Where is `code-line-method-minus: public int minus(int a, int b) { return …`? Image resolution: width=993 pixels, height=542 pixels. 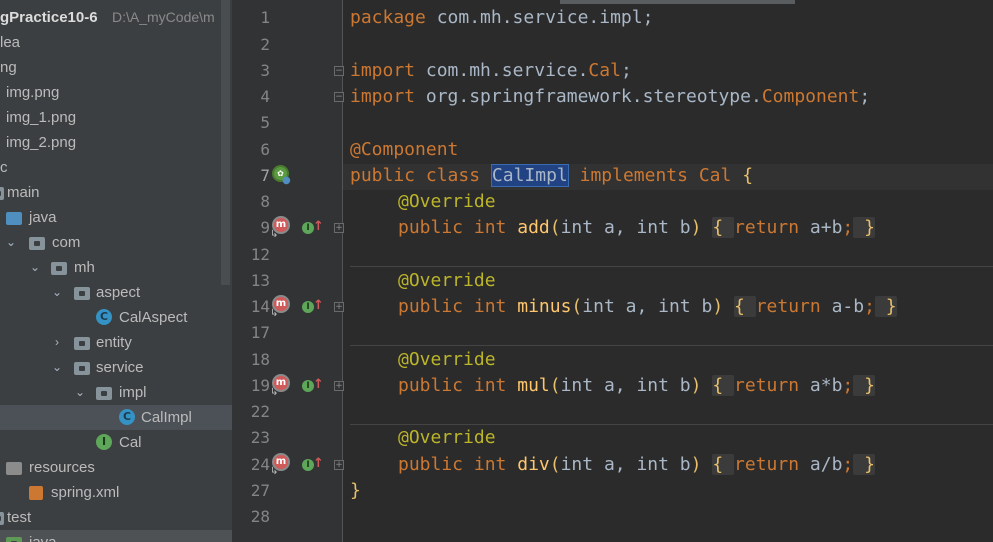 code-line-method-minus: public int minus(int a, int b) { return … is located at coordinates (647, 307).